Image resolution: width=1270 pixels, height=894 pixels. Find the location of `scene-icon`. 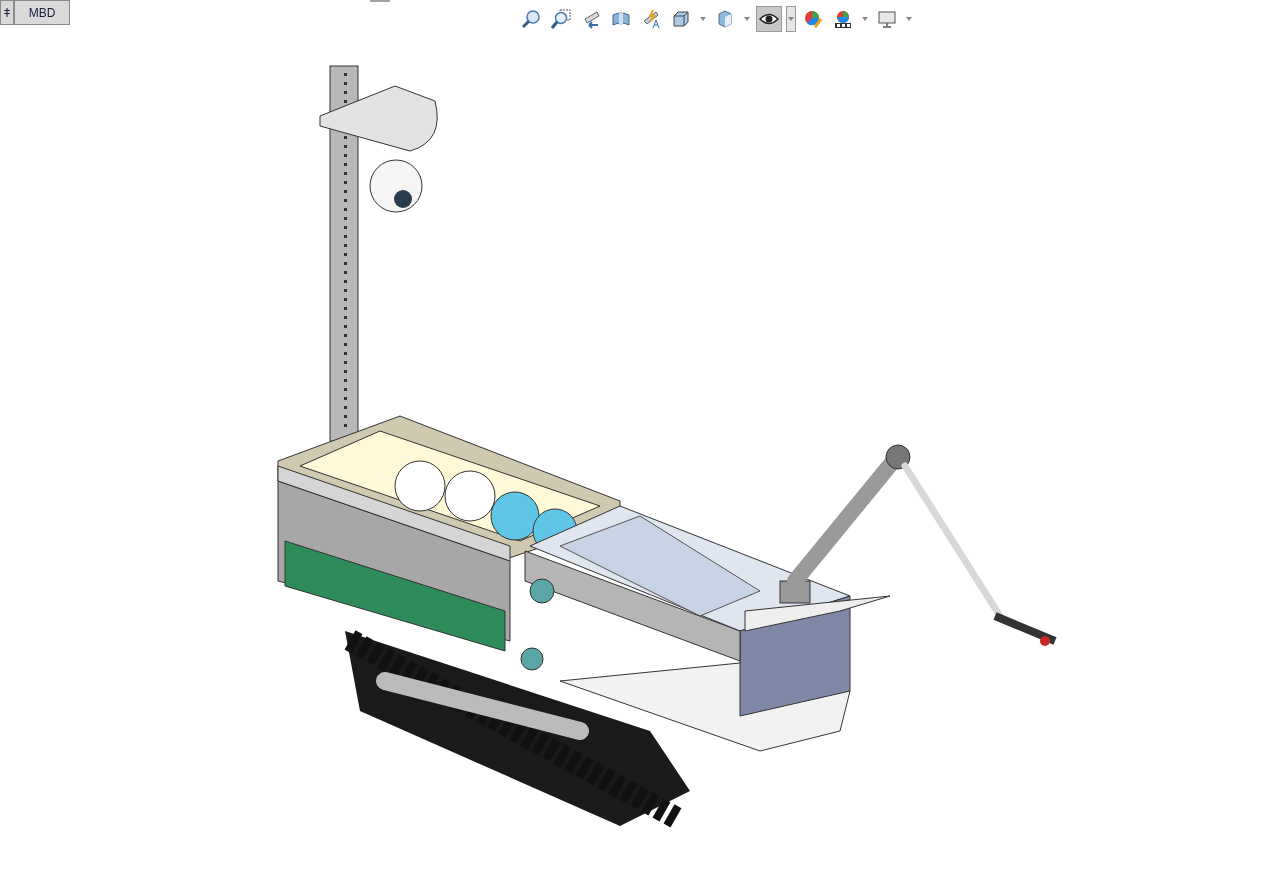

scene-icon is located at coordinates (843, 19).